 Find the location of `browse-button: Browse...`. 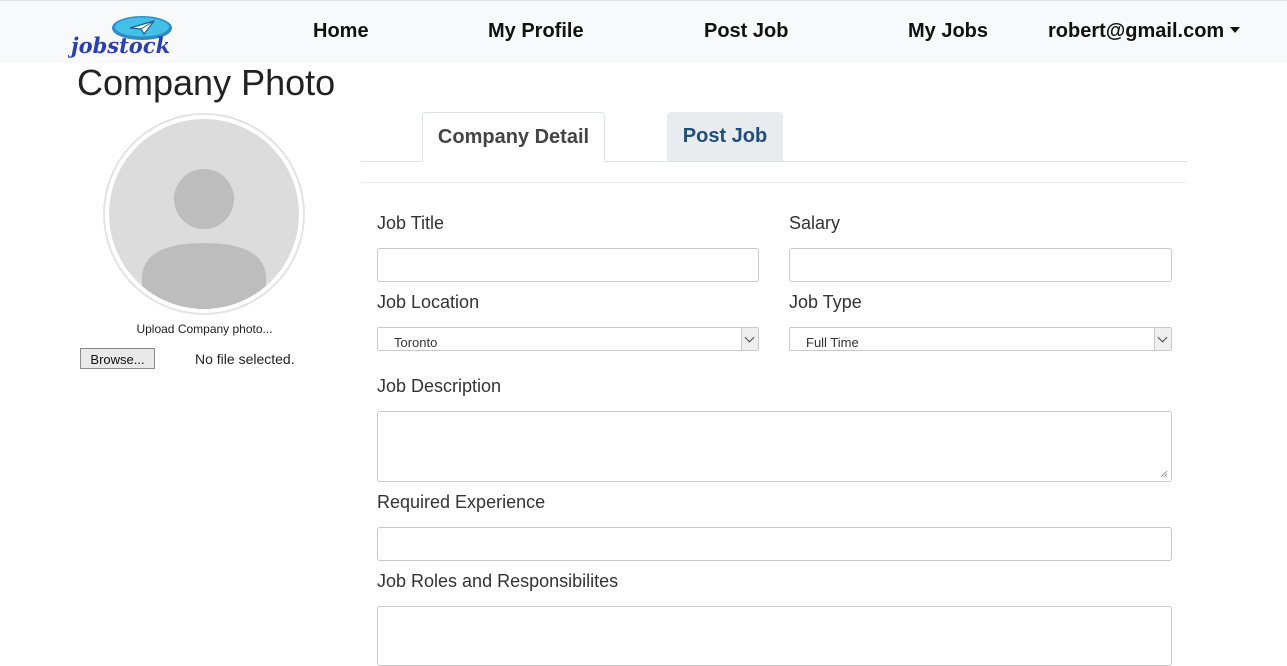

browse-button: Browse... is located at coordinates (117, 358).